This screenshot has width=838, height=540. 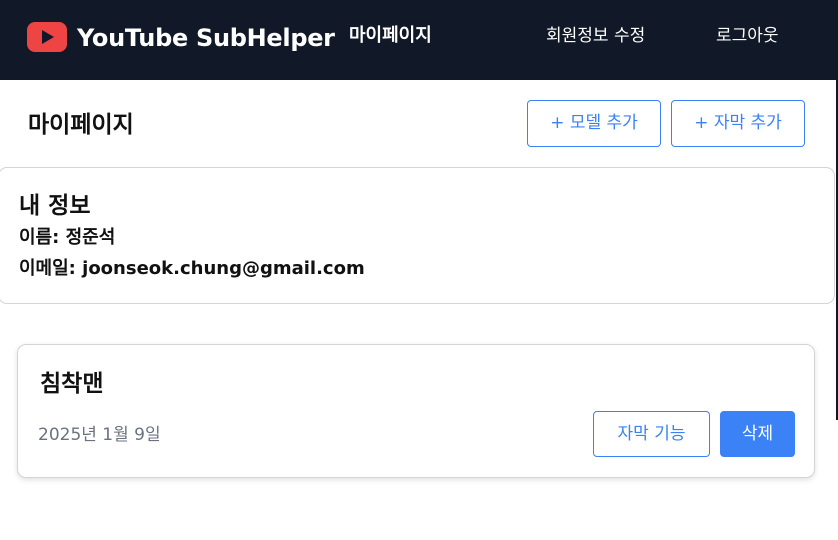 What do you see at coordinates (747, 36) in the screenshot?
I see `nav-logout-link: 로그아웃` at bounding box center [747, 36].